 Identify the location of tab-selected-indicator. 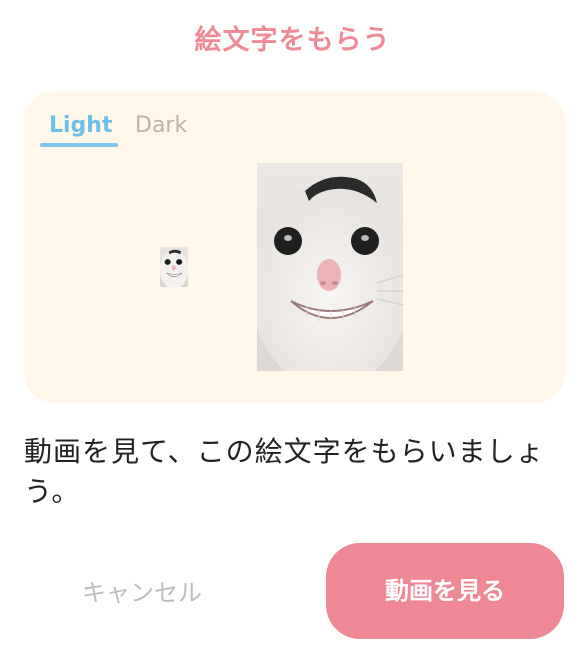
(79, 145).